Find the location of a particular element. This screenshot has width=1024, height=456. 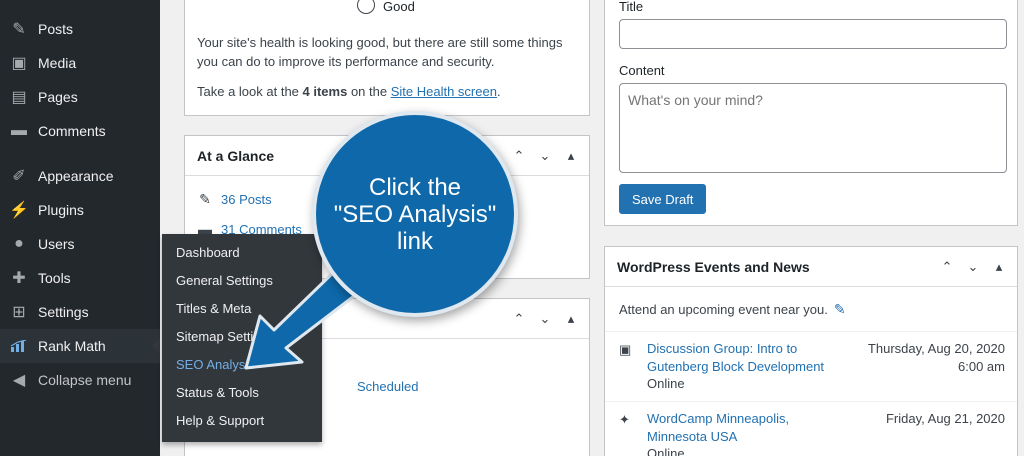

title-label: Title is located at coordinates (631, 7).